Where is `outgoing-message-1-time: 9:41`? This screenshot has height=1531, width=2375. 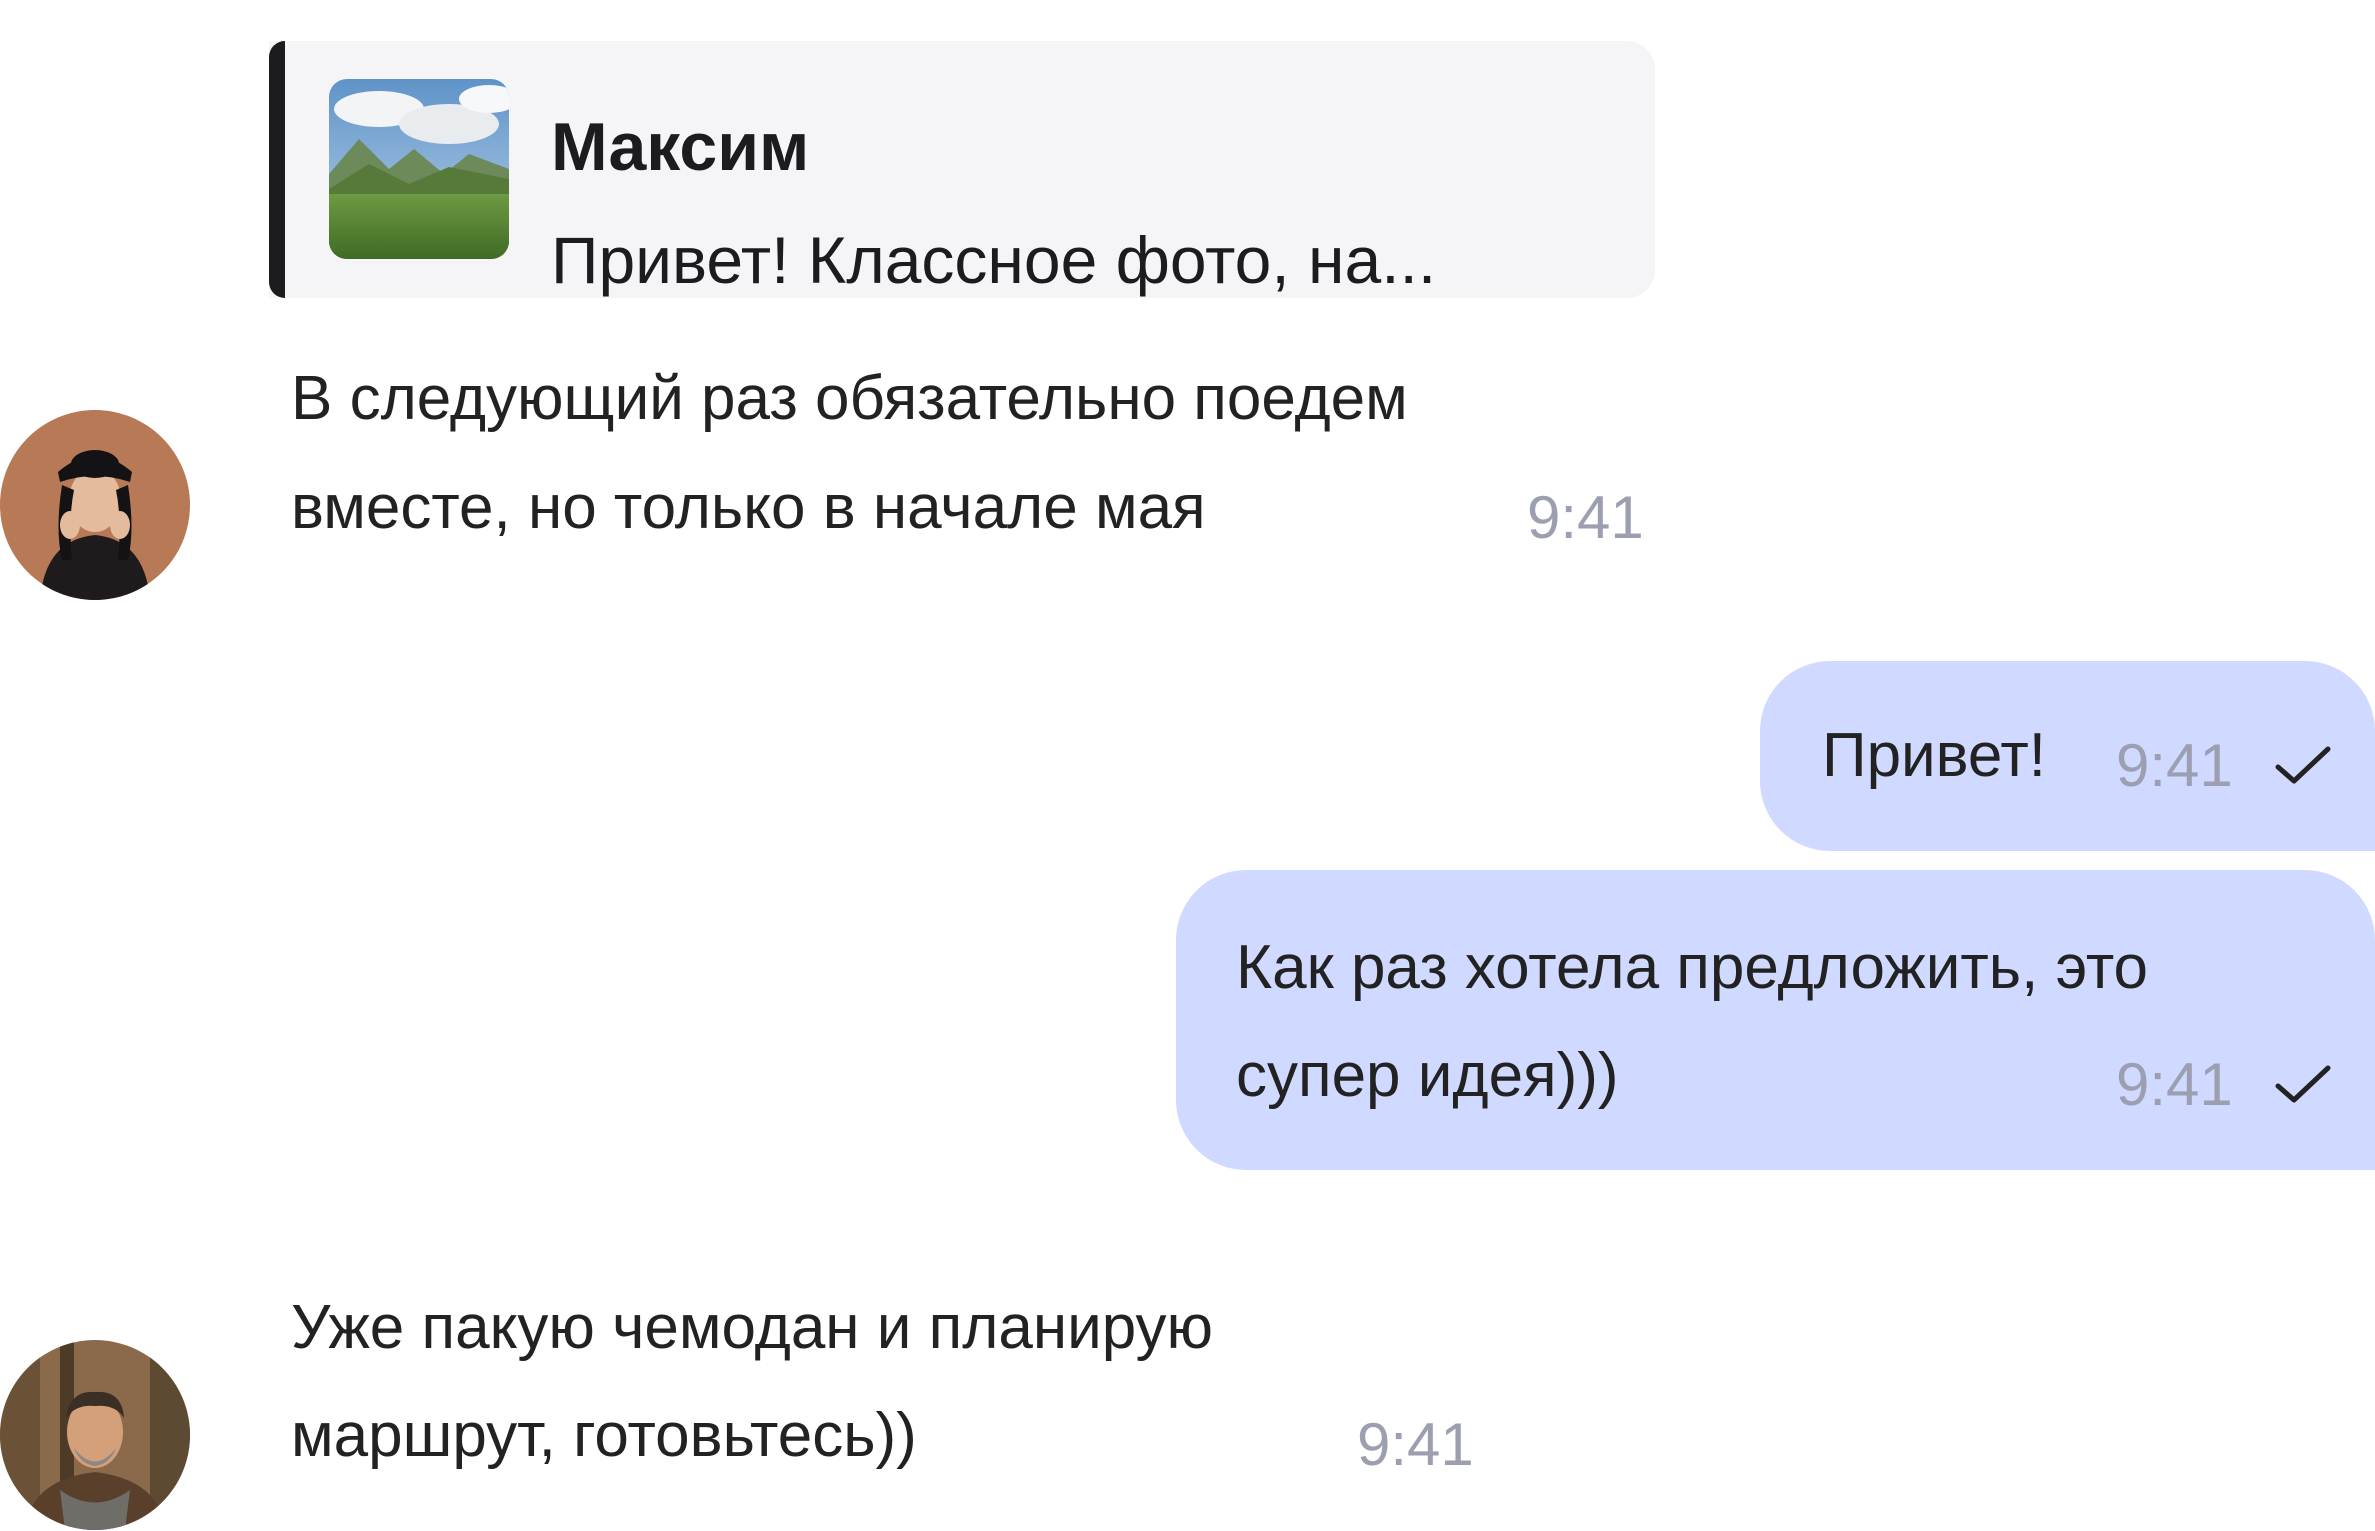 outgoing-message-1-time: 9:41 is located at coordinates (2174, 765).